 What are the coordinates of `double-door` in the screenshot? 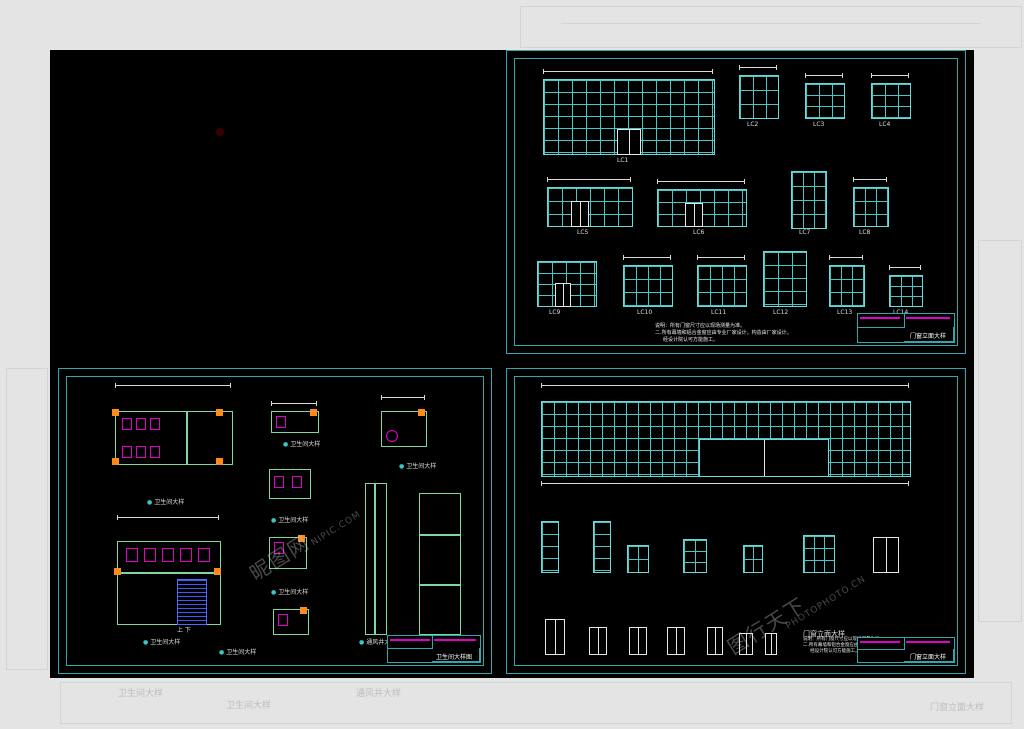 It's located at (886, 555).